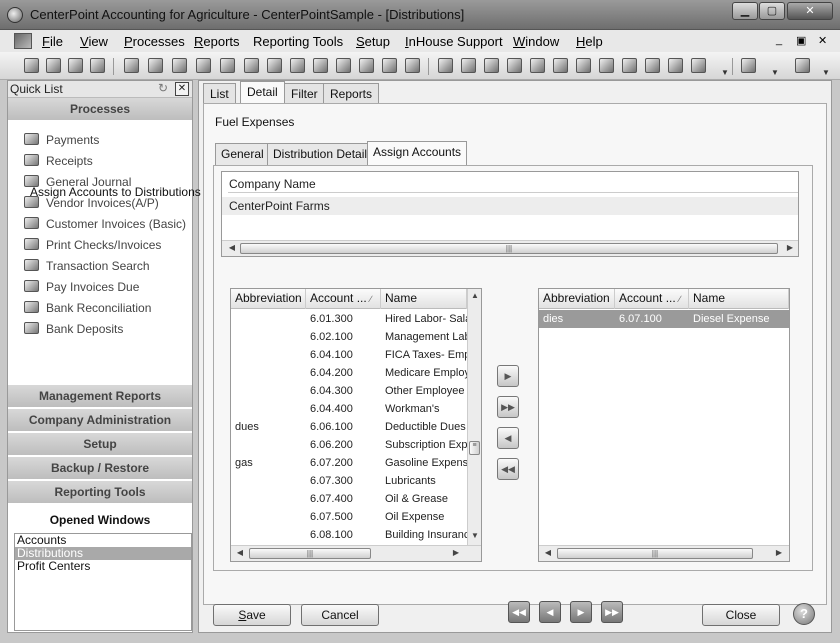  I want to click on toolbar-overflow-dropdown: ▼, so click(725, 72).